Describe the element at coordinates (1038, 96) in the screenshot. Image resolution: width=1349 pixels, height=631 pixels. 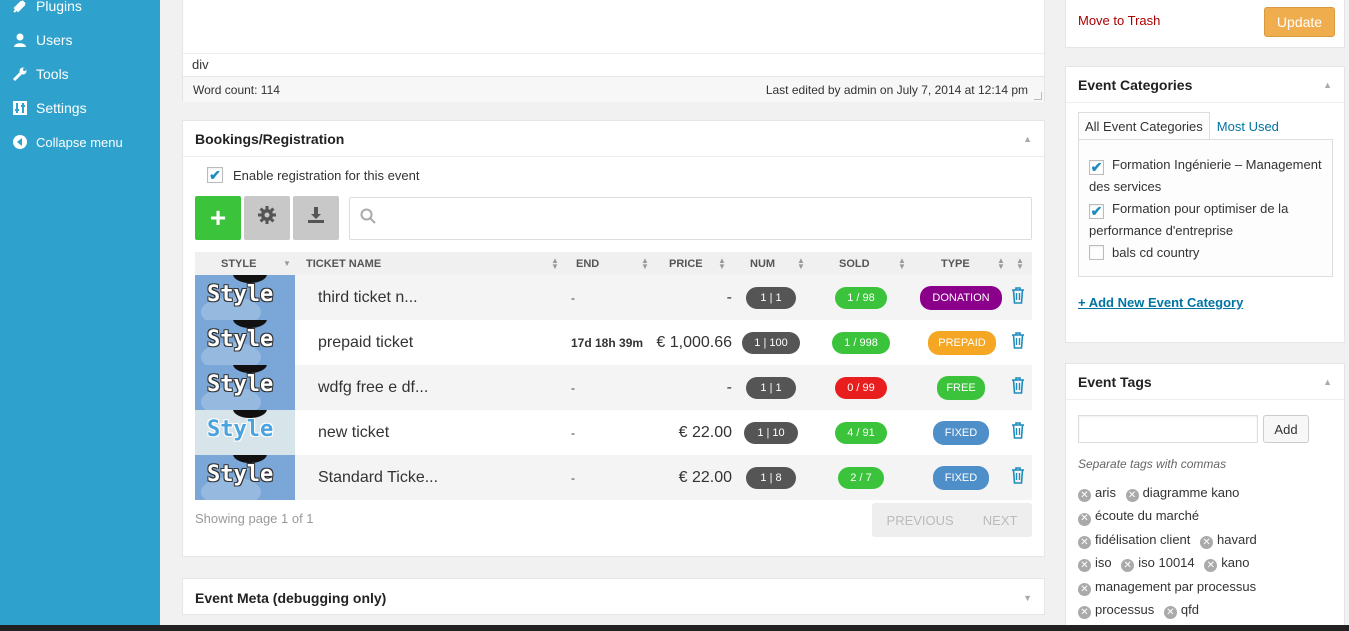
I see `resize-handle` at that location.